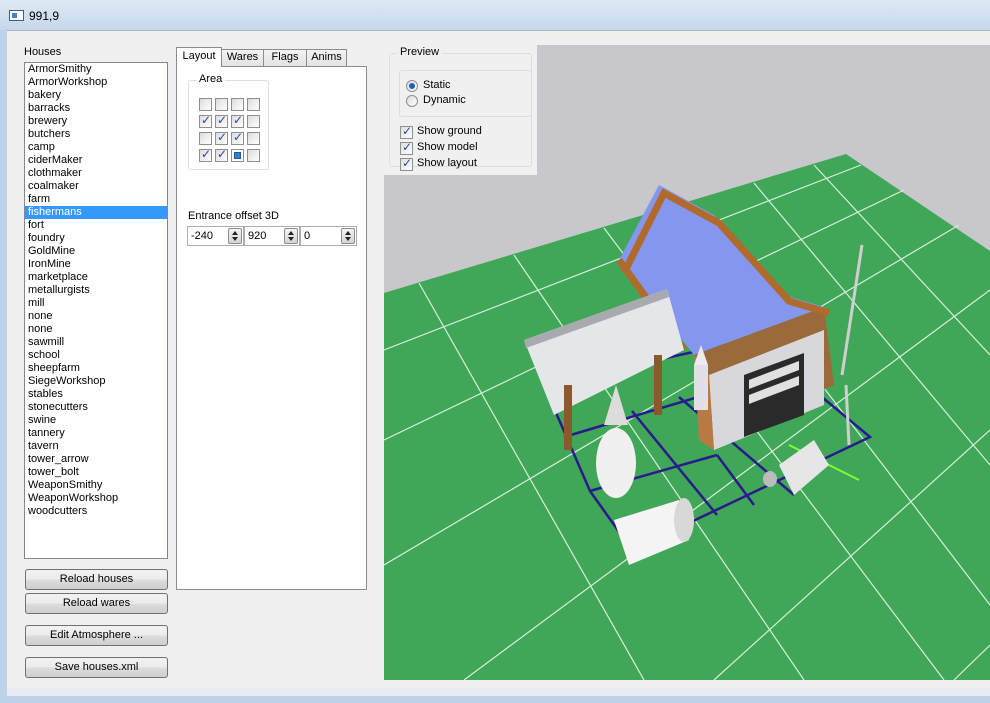 The image size is (990, 703). What do you see at coordinates (326, 57) in the screenshot?
I see `tab-anims: Anims` at bounding box center [326, 57].